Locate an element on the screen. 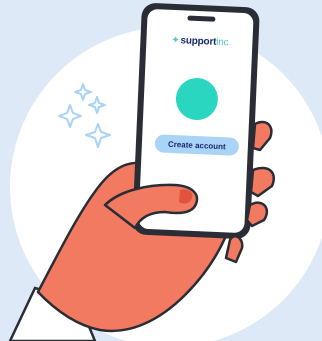 This screenshot has width=322, height=341. logo-text-primary: support is located at coordinates (198, 41).